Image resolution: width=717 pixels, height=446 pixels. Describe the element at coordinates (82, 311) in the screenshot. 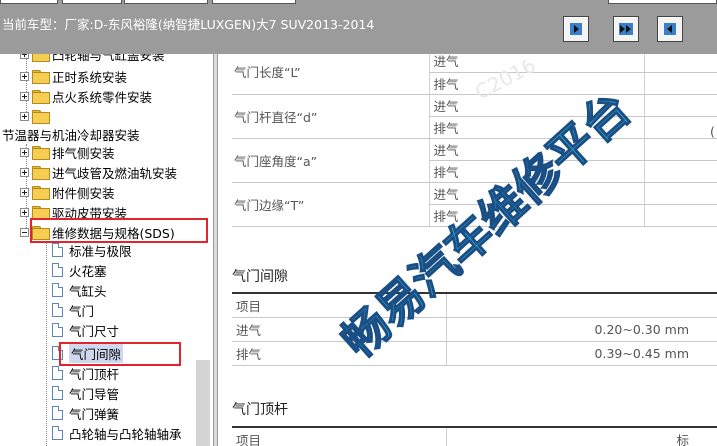

I see `tree-item-label: 气门` at that location.